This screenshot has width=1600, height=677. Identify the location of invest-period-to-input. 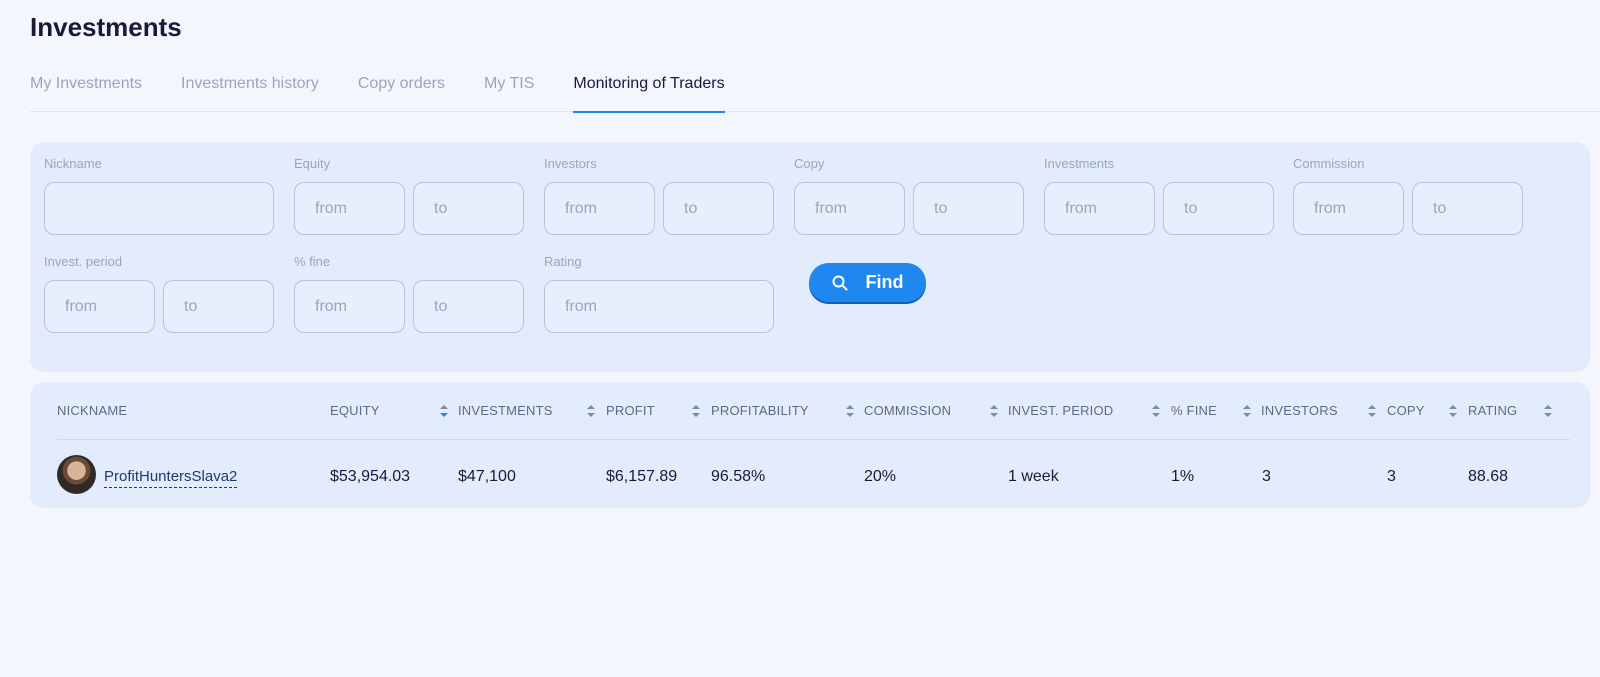
(218, 306).